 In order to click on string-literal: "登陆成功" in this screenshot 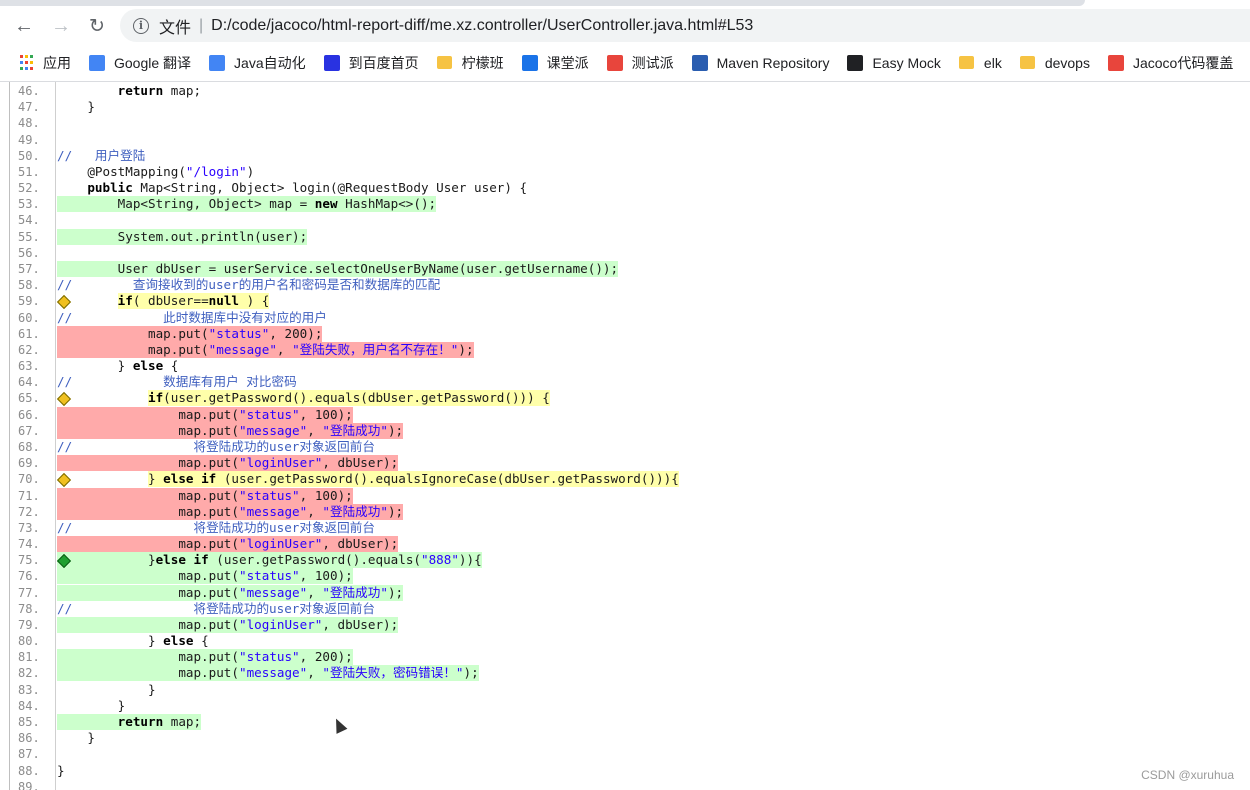, I will do `click(355, 511)`.